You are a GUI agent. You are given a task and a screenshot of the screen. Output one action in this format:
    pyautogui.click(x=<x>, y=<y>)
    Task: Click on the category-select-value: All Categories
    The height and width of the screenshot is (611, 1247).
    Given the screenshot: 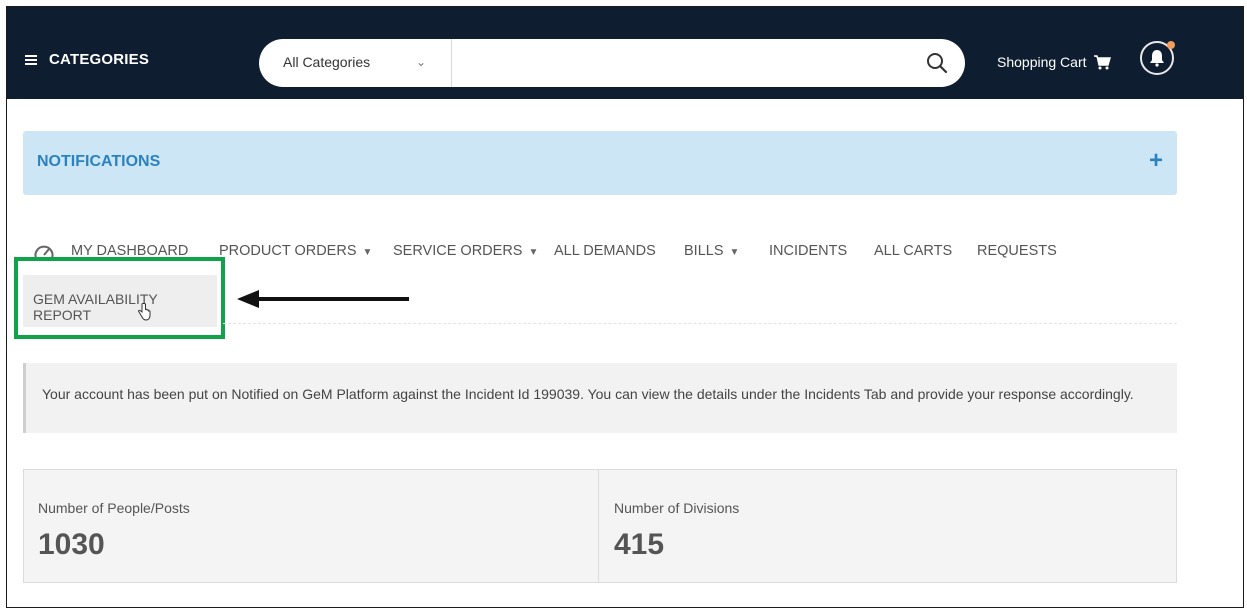 What is the action you would take?
    pyautogui.click(x=327, y=62)
    